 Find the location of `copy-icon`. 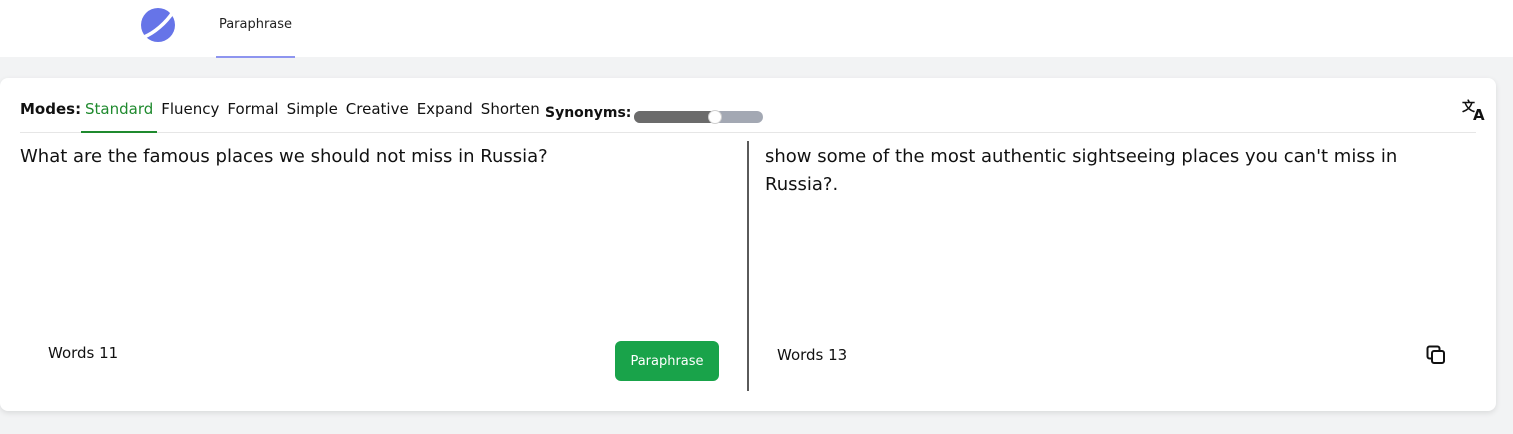

copy-icon is located at coordinates (1436, 355).